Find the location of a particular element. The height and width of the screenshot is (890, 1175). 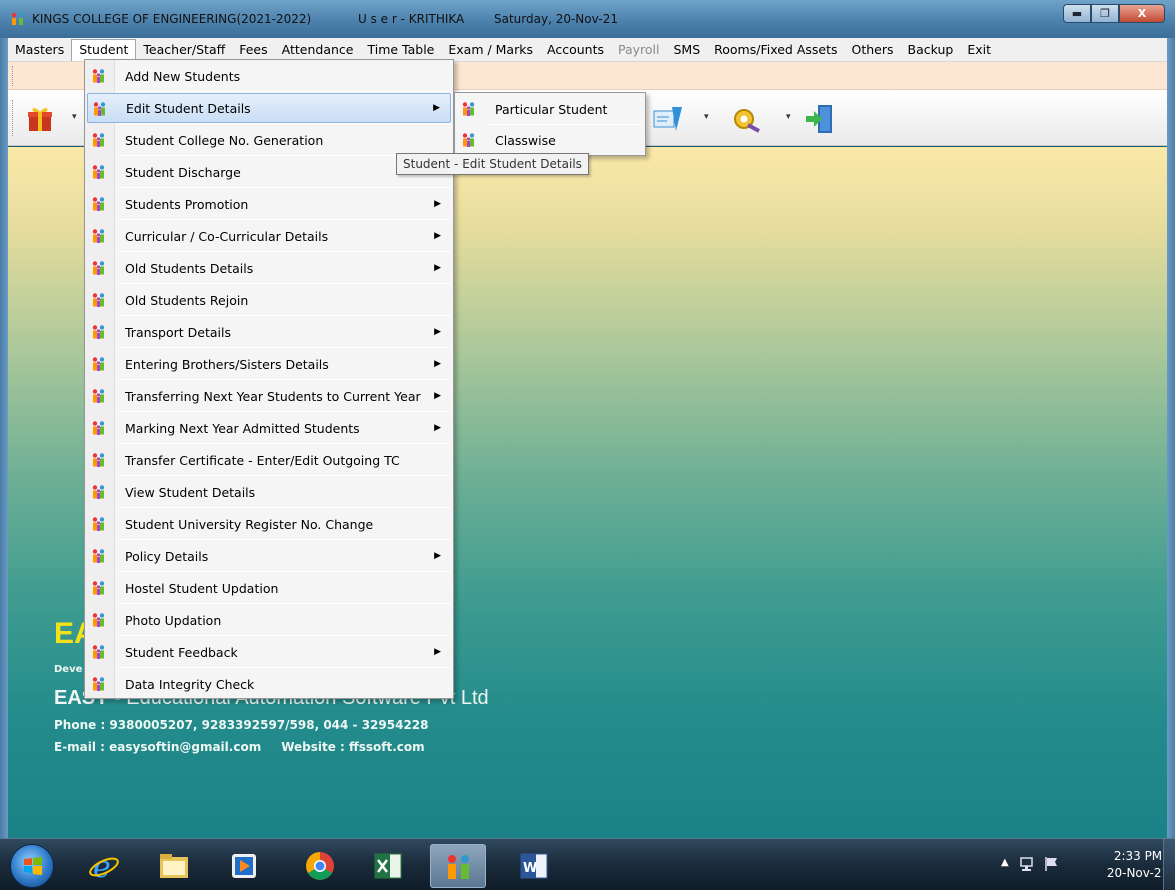

student-menu-item: Student College No. Generation is located at coordinates (269, 140).